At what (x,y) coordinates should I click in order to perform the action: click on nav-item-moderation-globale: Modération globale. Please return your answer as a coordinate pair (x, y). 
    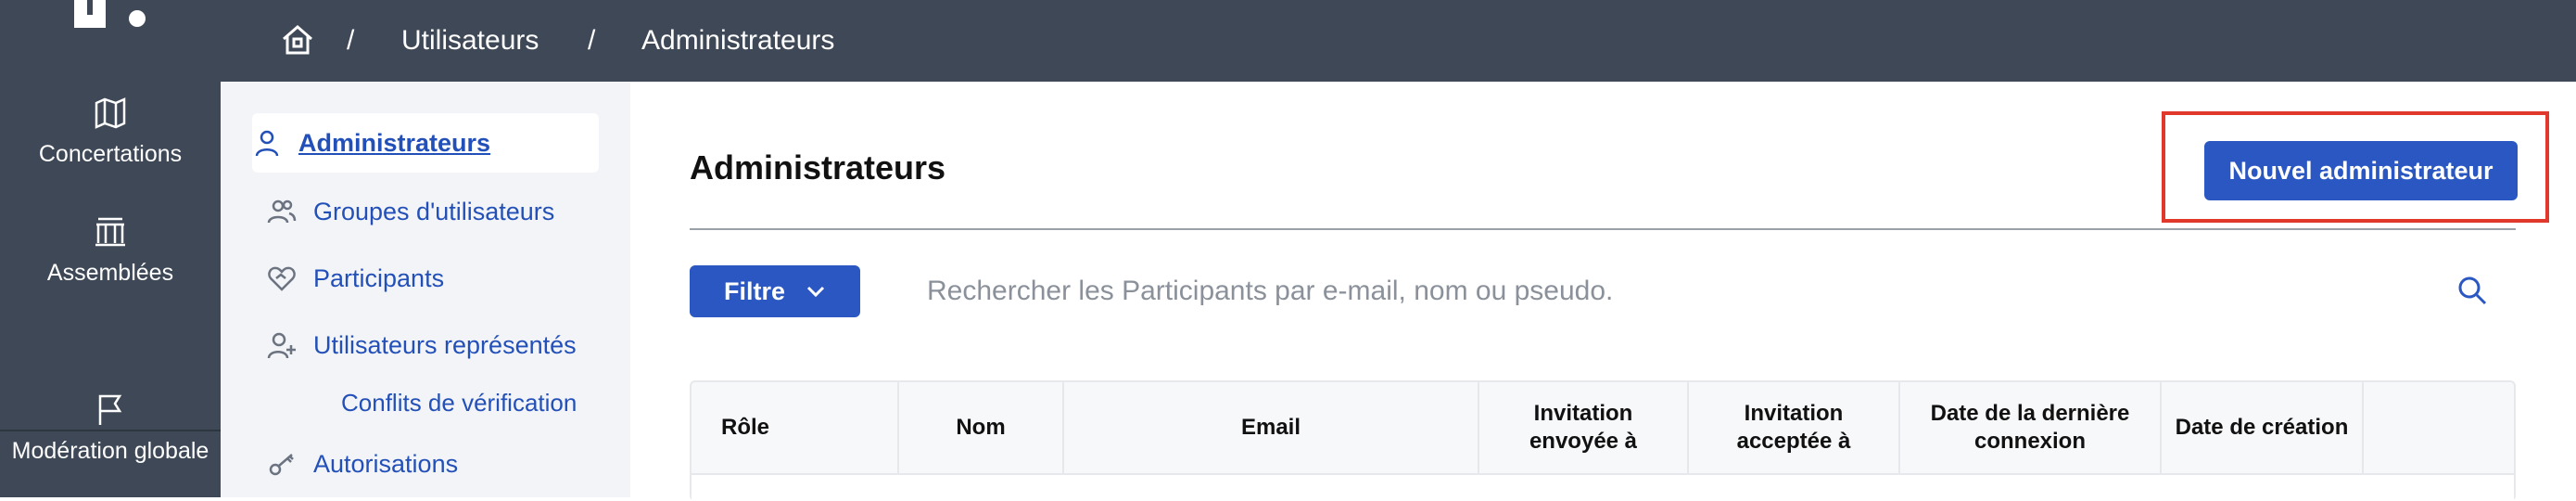
    Looking at the image, I should click on (110, 429).